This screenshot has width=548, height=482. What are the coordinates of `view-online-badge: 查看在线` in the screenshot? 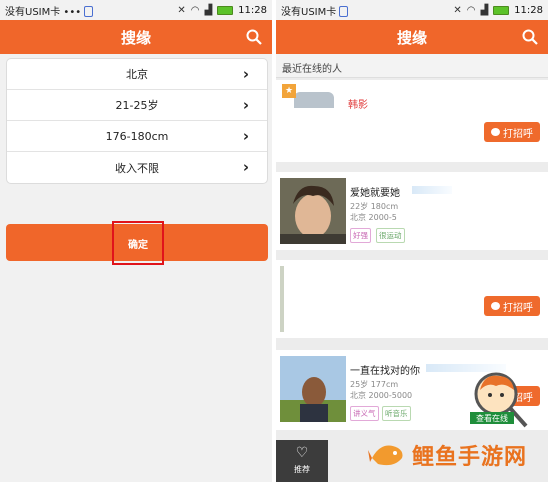 It's located at (500, 400).